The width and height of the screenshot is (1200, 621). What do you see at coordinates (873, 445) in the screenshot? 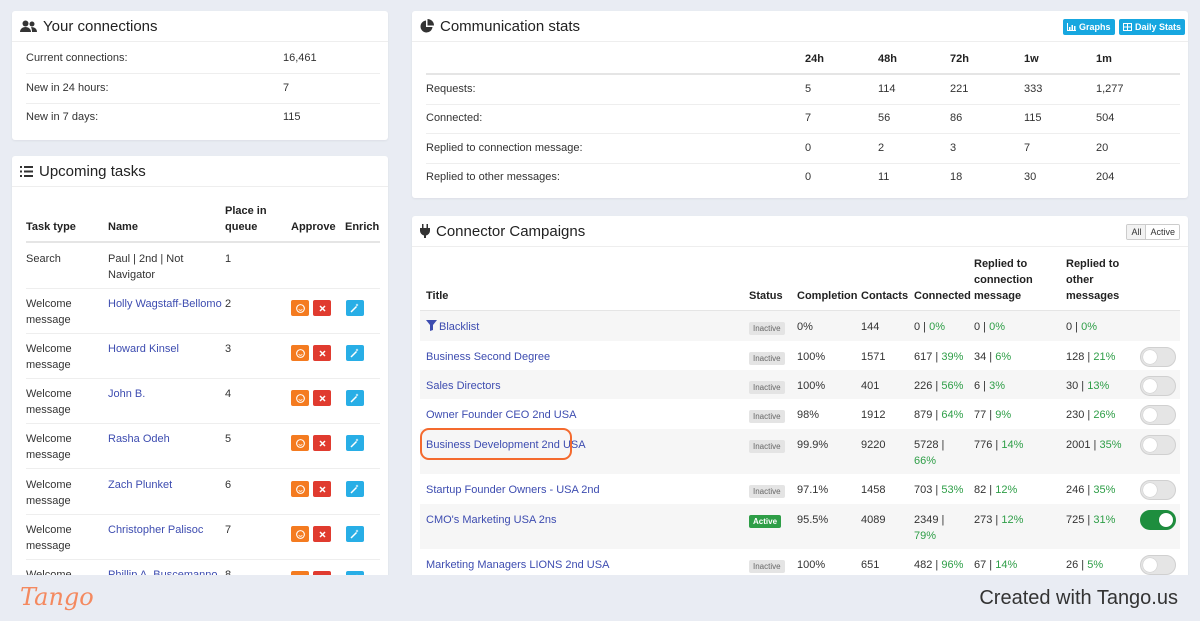
I see `contacts-value: 9220` at bounding box center [873, 445].